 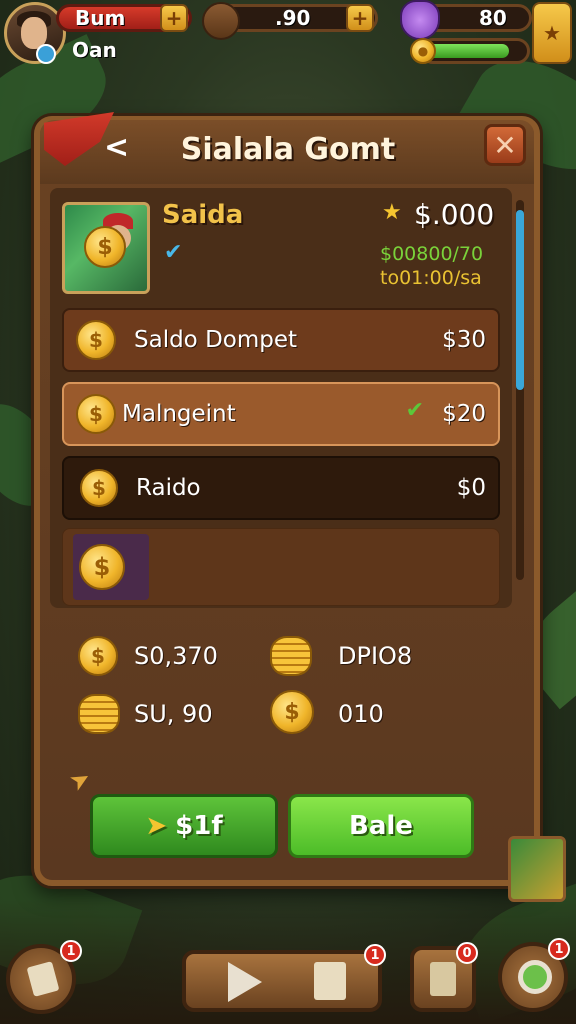 I want to click on row-label: Saldo Dompet, so click(x=216, y=340).